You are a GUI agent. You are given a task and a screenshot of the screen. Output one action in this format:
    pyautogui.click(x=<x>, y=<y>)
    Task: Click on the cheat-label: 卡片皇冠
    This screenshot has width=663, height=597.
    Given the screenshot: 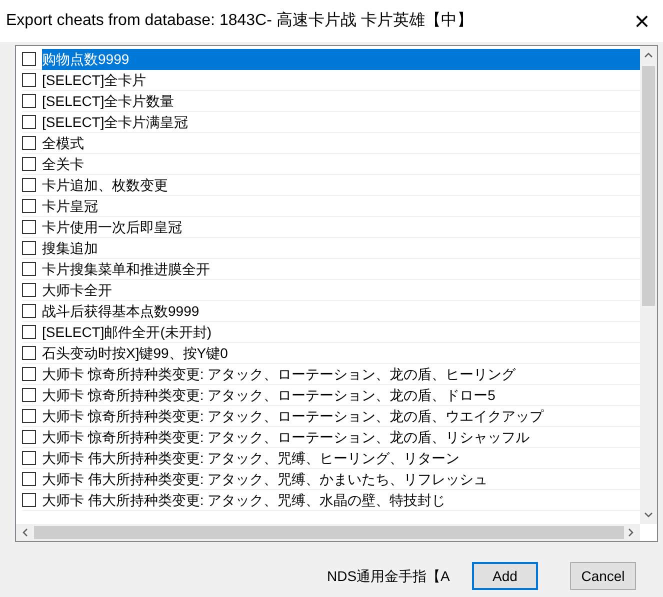 What is the action you would take?
    pyautogui.click(x=70, y=206)
    